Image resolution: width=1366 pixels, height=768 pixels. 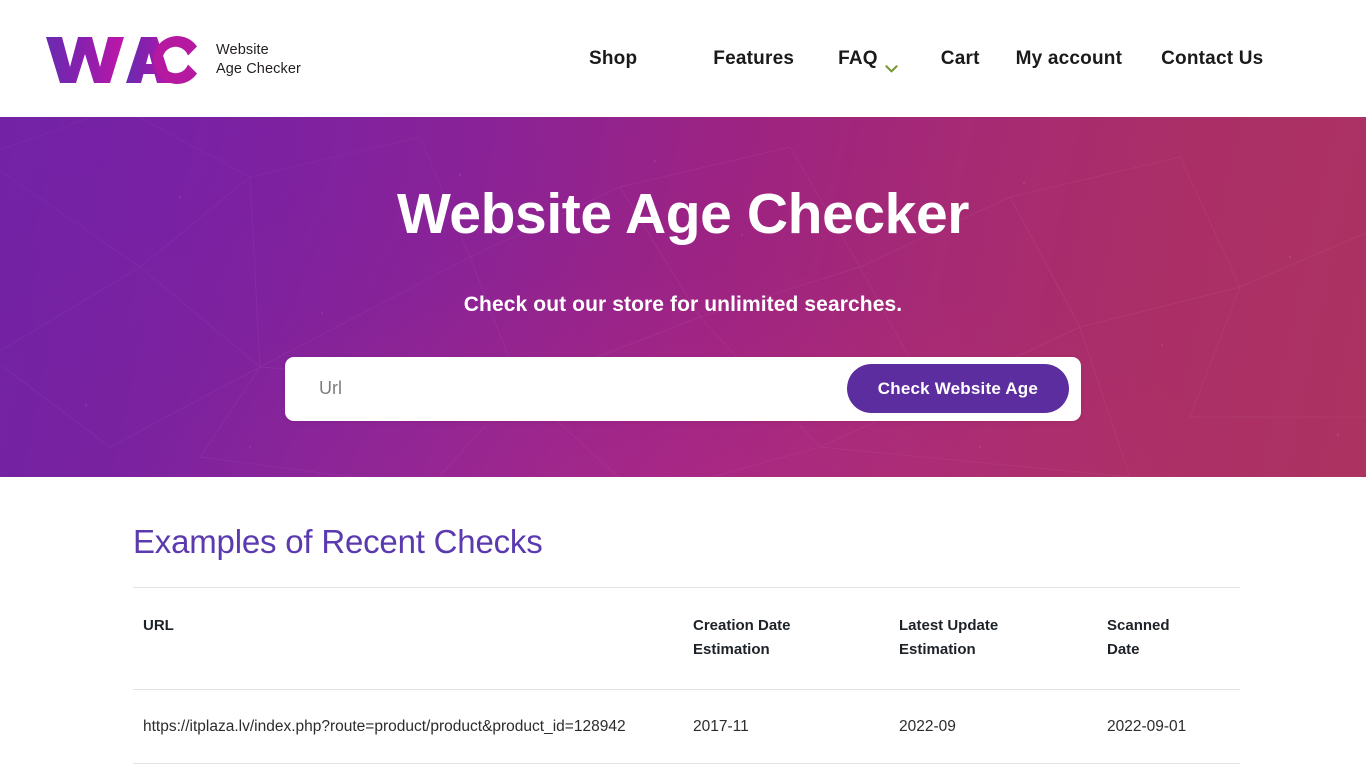 What do you see at coordinates (566, 388) in the screenshot?
I see `url-input` at bounding box center [566, 388].